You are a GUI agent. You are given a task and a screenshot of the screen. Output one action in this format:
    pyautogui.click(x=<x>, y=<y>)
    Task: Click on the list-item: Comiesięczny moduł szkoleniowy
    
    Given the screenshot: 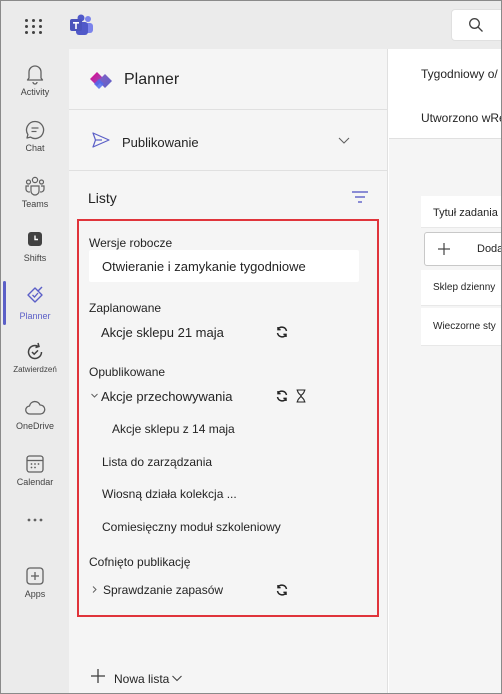 What is the action you would take?
    pyautogui.click(x=224, y=527)
    